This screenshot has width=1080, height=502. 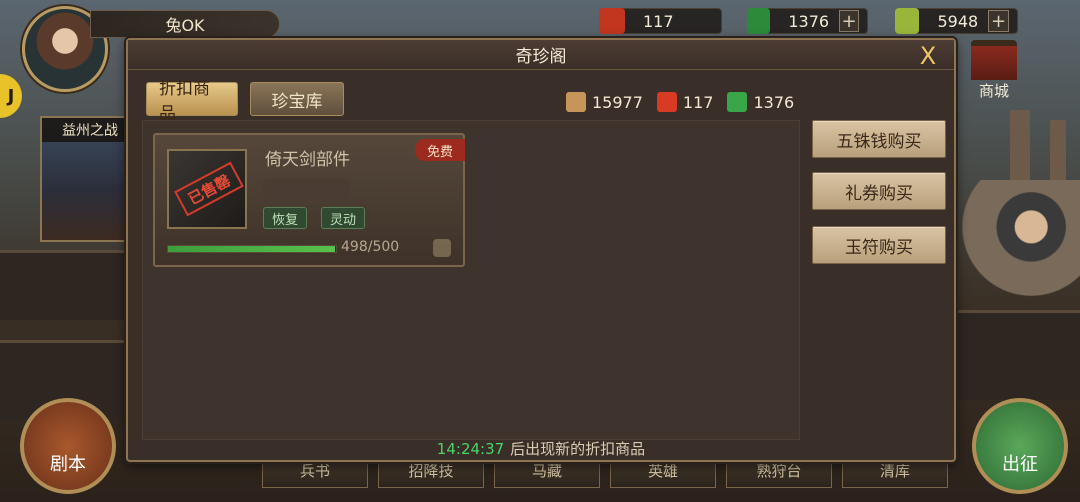 I want to click on shop-label: 商城, so click(x=993, y=91).